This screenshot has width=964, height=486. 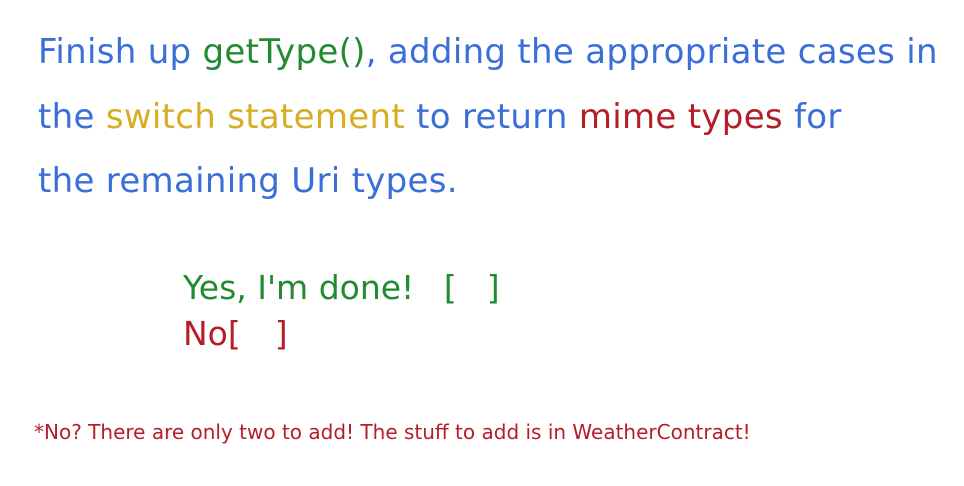 I want to click on answer-options: Yes, I'm done! [] No[], so click(x=342, y=314).